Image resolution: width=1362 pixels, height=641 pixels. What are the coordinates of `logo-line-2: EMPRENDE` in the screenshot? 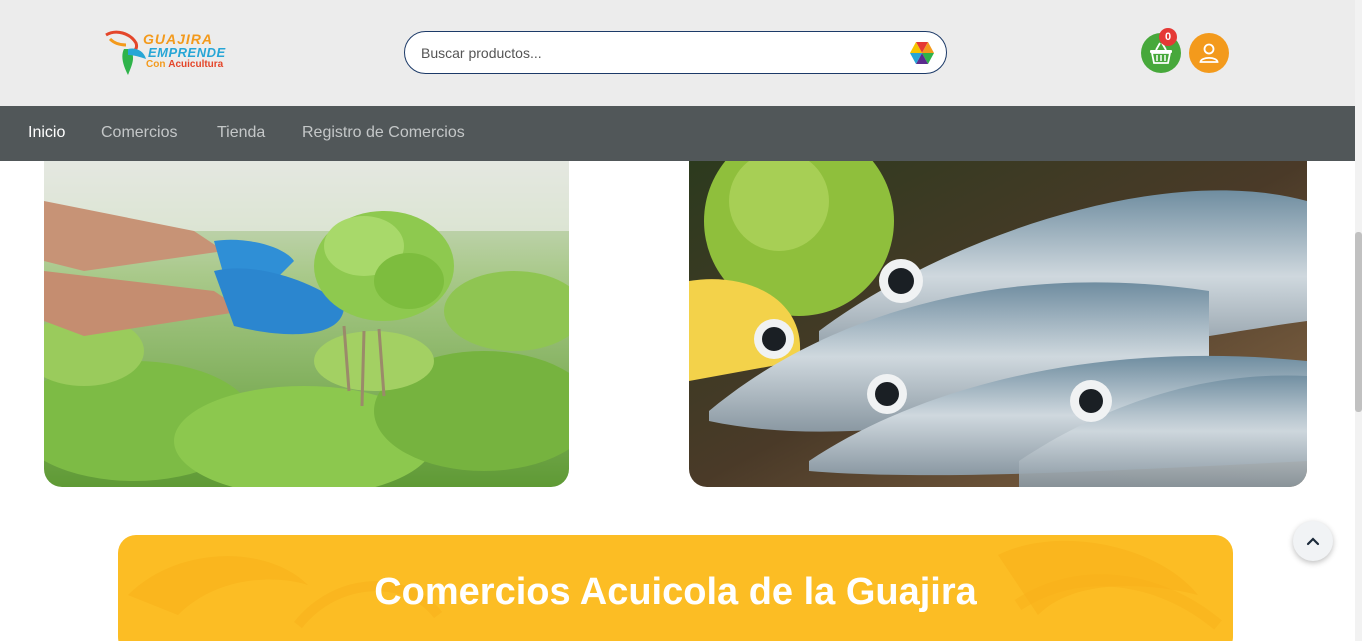 It's located at (187, 52).